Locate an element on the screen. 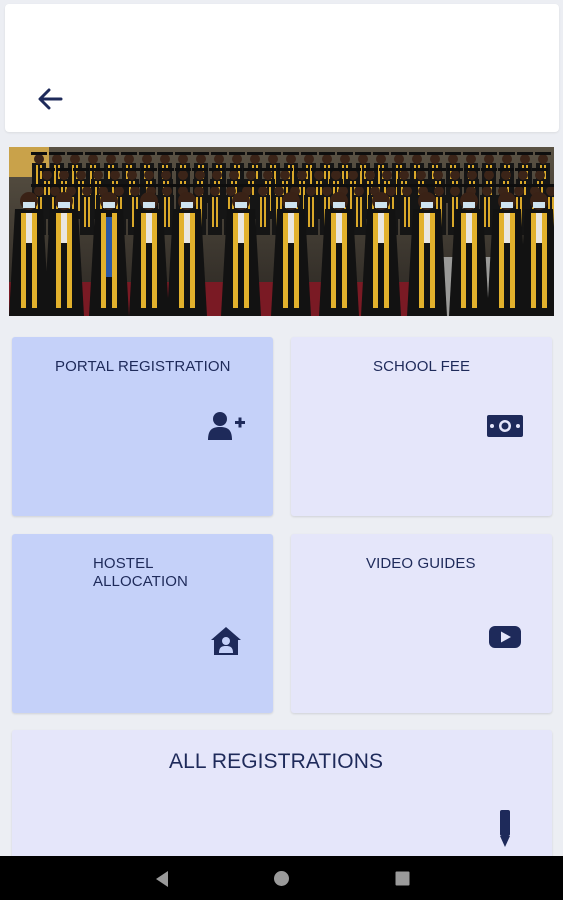  school-fee-tile: SCHOOL FEE is located at coordinates (421, 426).